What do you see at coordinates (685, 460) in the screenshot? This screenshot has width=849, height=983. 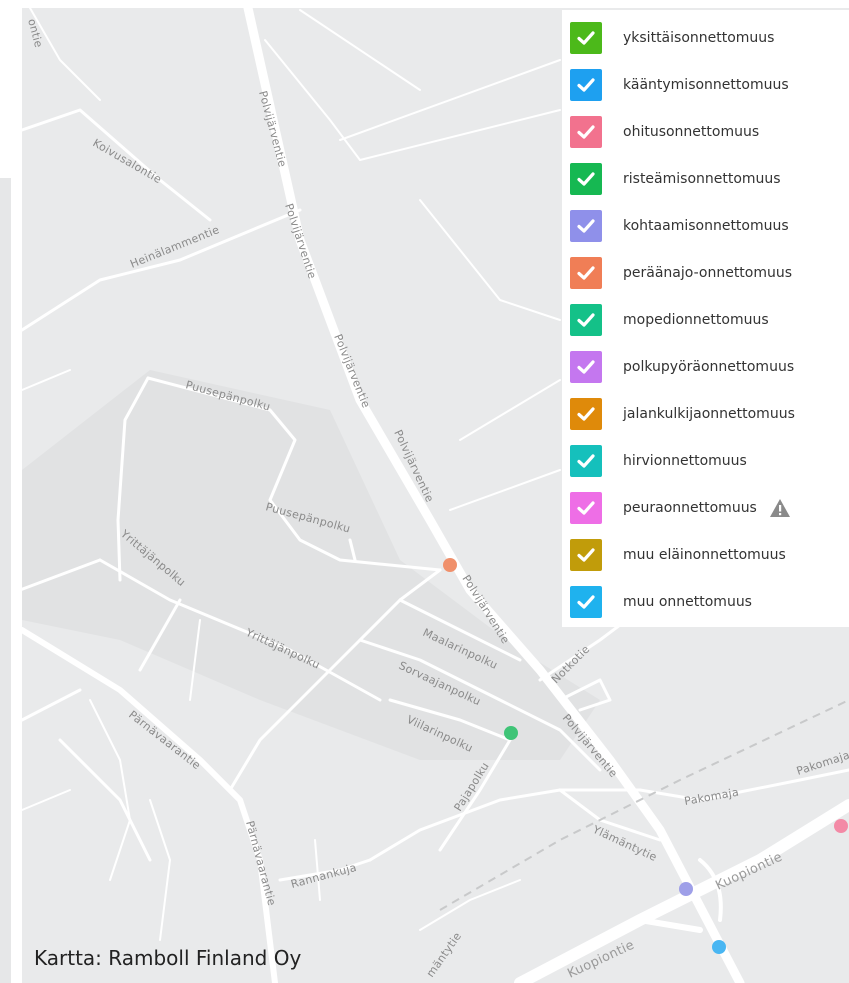 I see `legend-label: hirvionnettomuus` at bounding box center [685, 460].